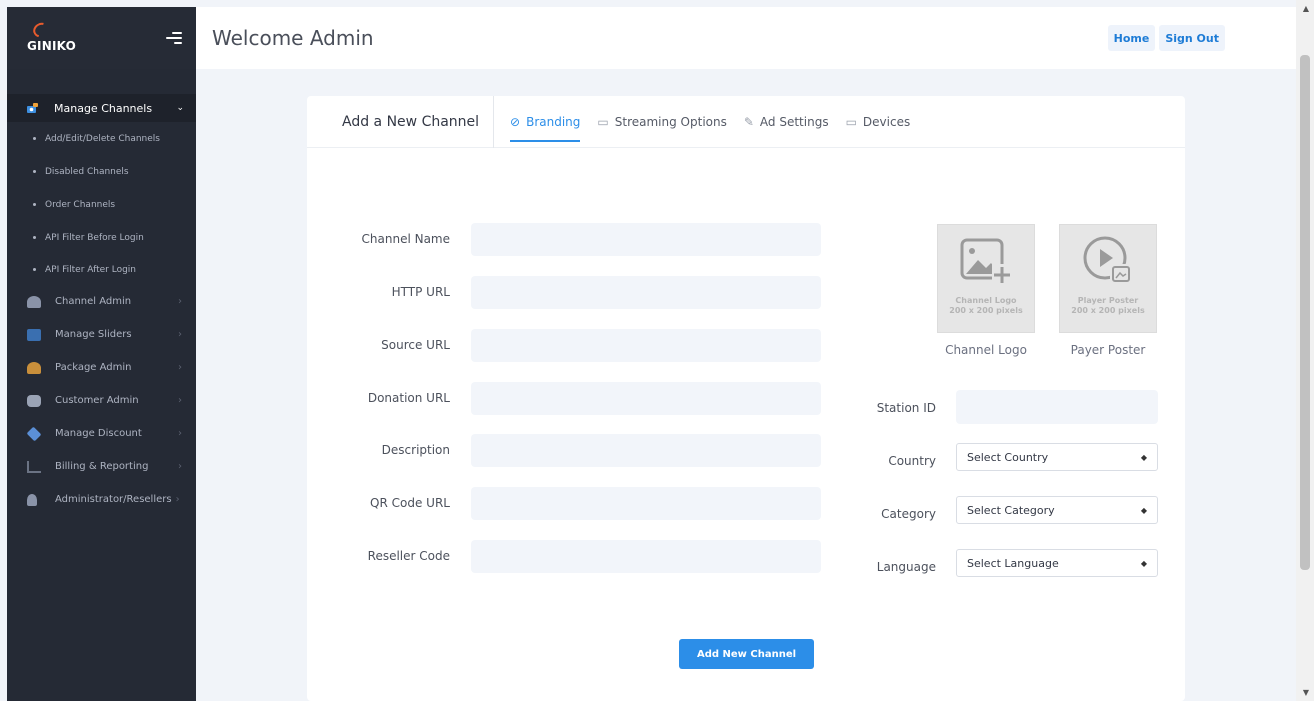 This screenshot has width=1314, height=701. I want to click on tab-ad-settings: ✎ Ad Settings, so click(786, 122).